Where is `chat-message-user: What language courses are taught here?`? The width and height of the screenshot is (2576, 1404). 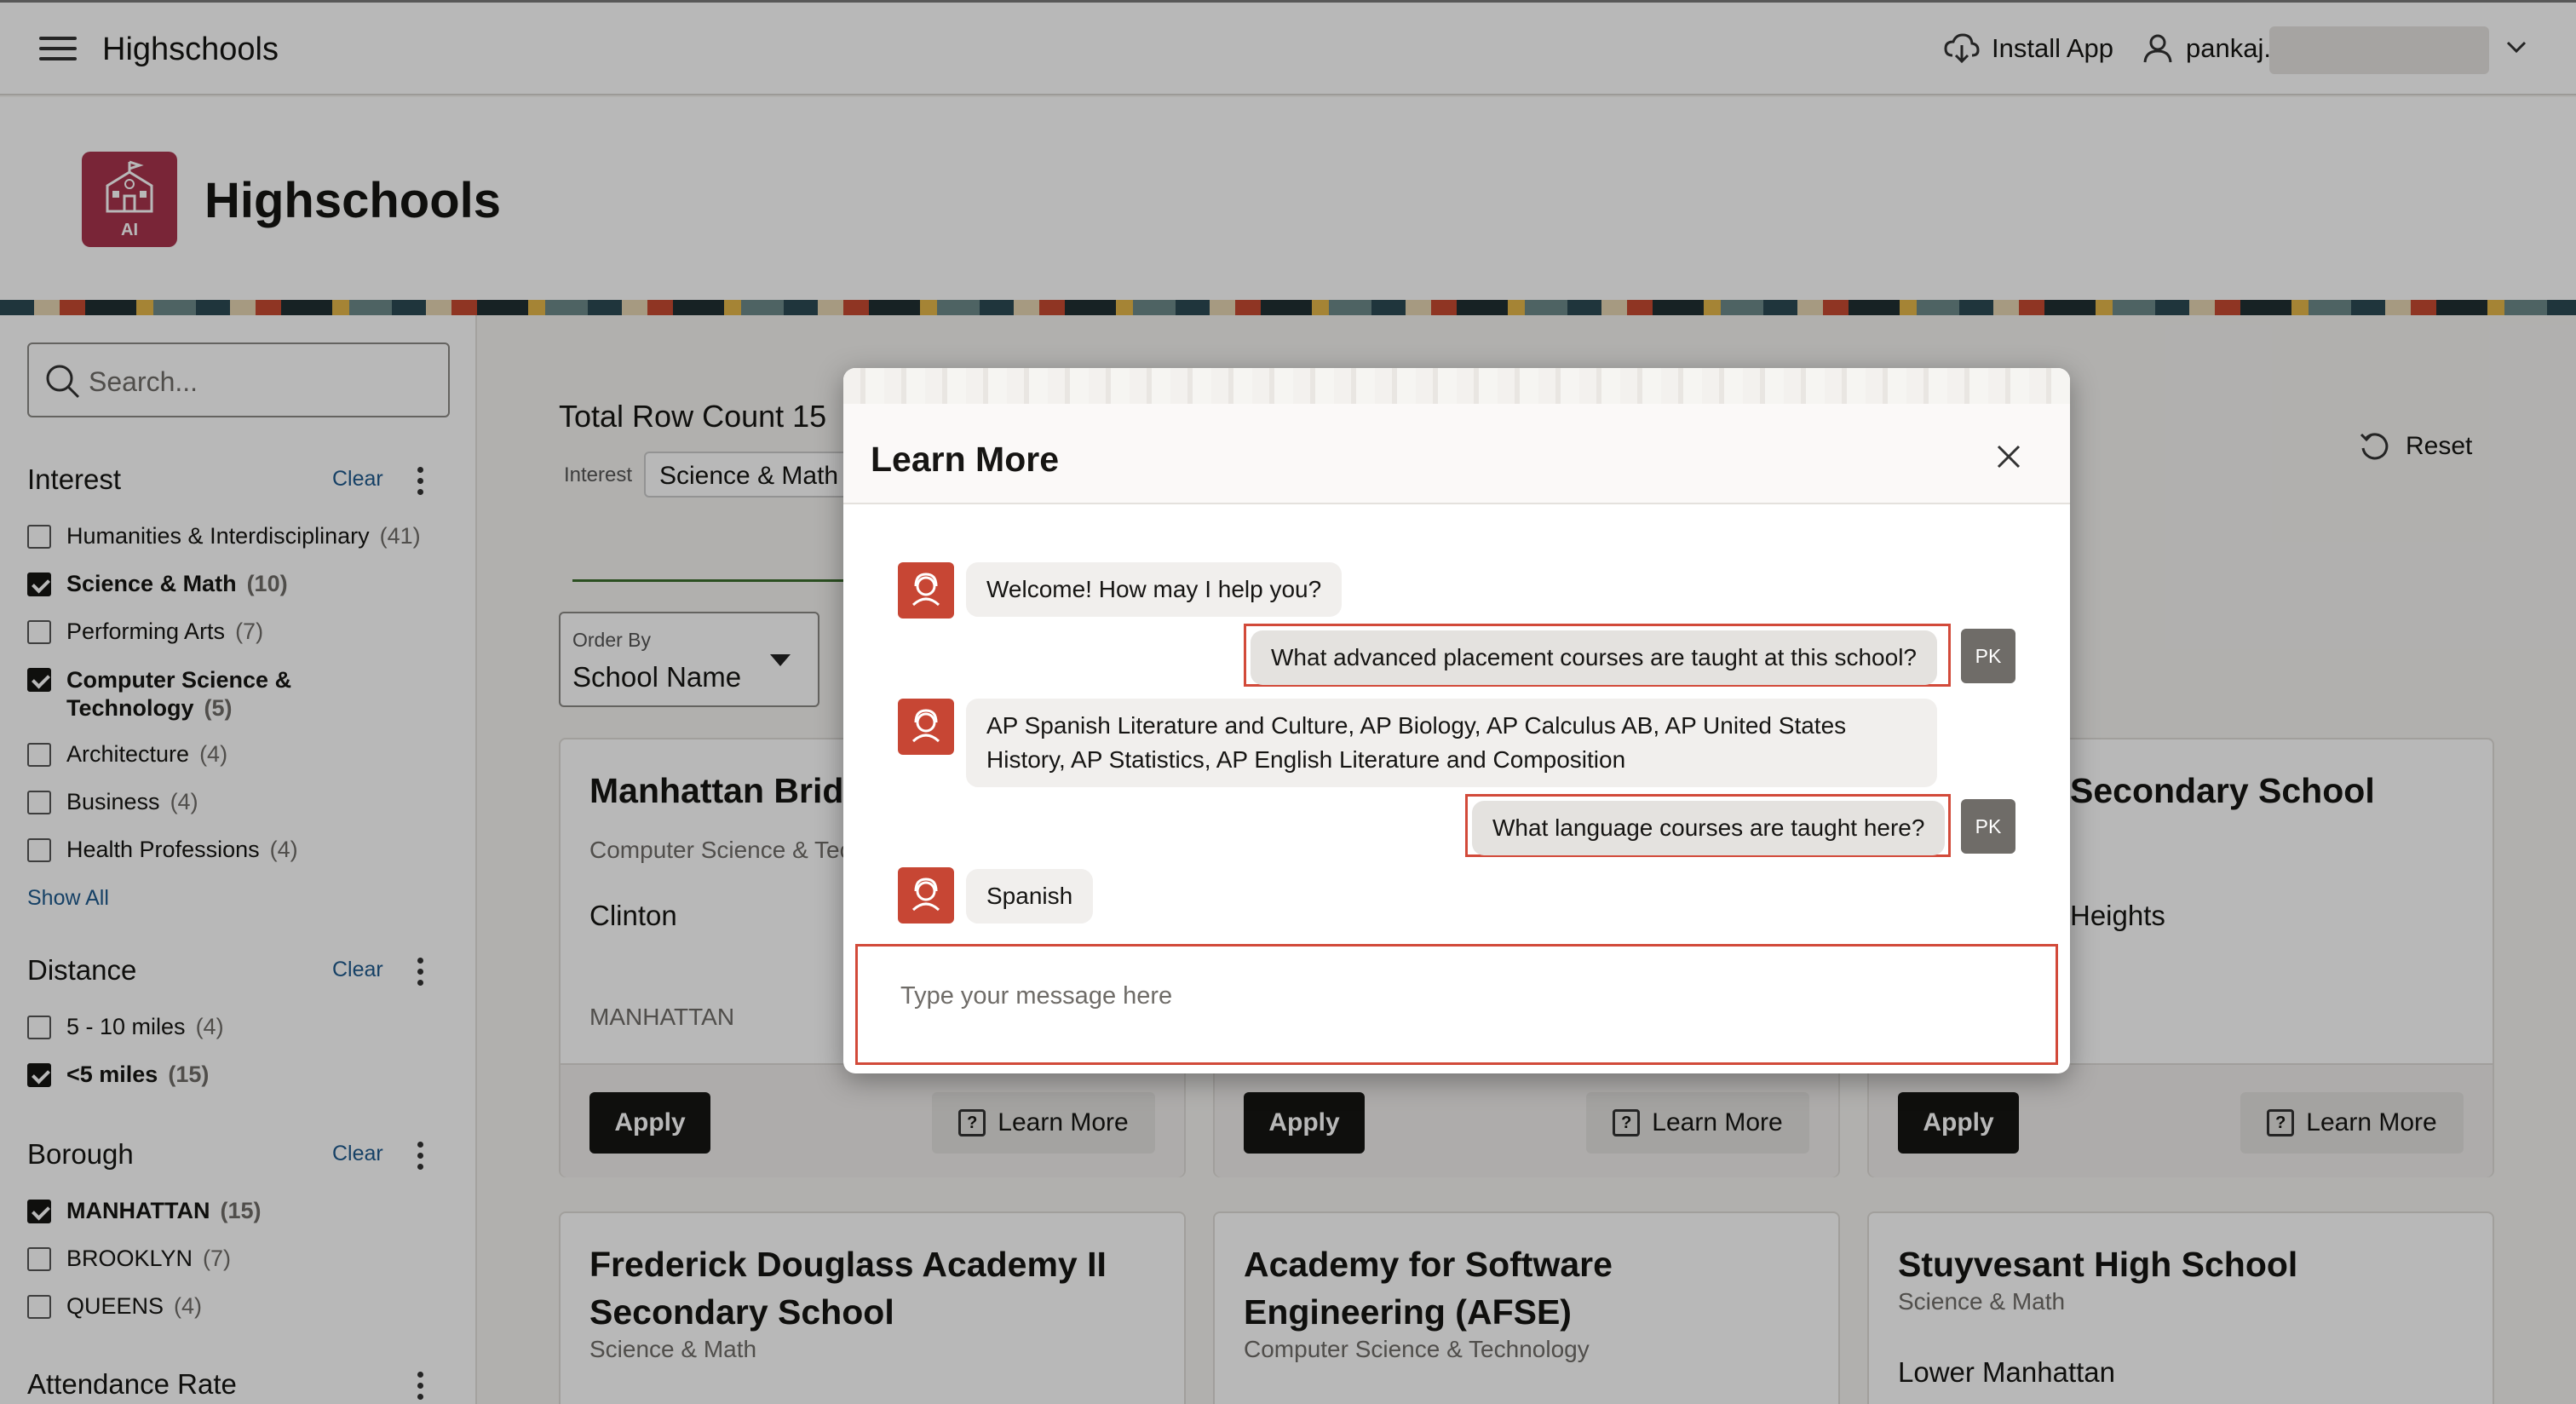 chat-message-user: What language courses are taught here? is located at coordinates (1709, 828).